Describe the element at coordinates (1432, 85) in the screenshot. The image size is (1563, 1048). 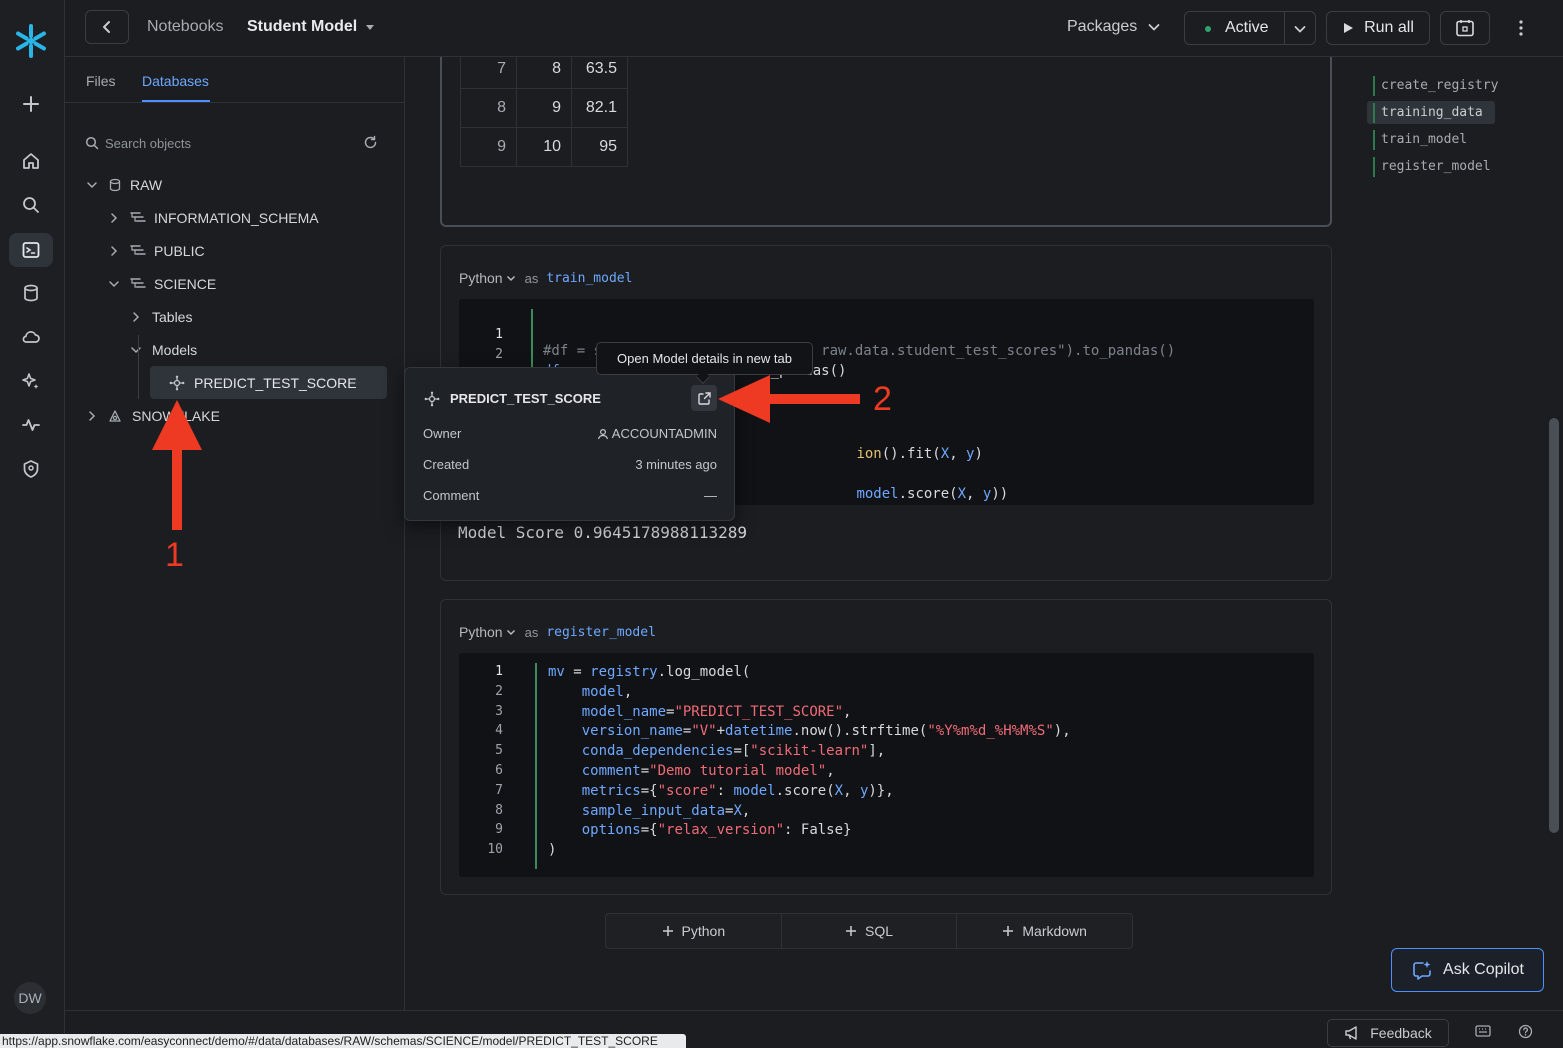
I see `outline-item-create-registry: create_registry` at that location.